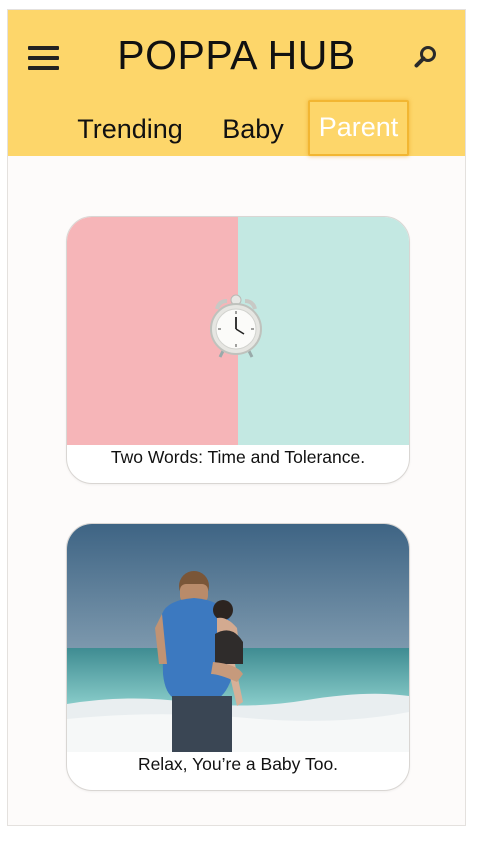  What do you see at coordinates (358, 128) in the screenshot?
I see `tab-parent: Parent` at bounding box center [358, 128].